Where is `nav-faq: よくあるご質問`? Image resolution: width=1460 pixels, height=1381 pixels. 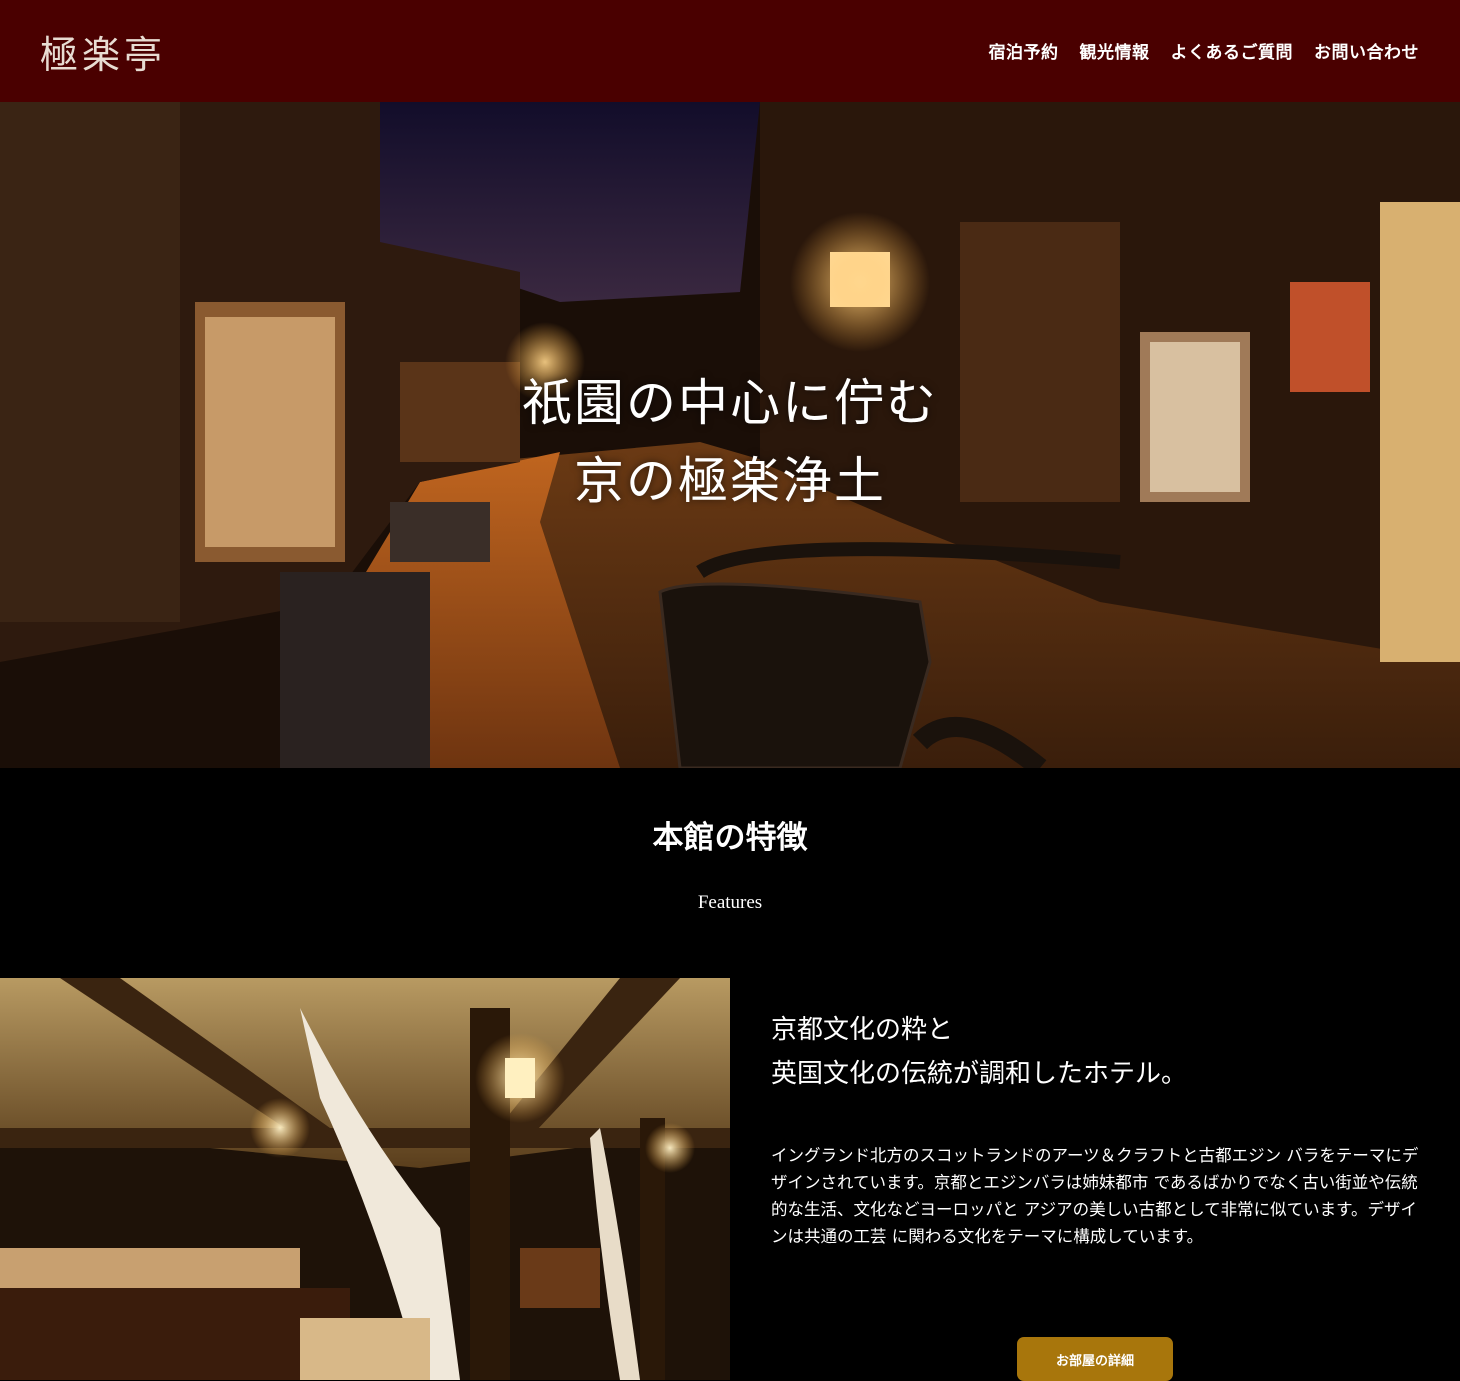
nav-faq: よくあるご質問 is located at coordinates (1232, 50).